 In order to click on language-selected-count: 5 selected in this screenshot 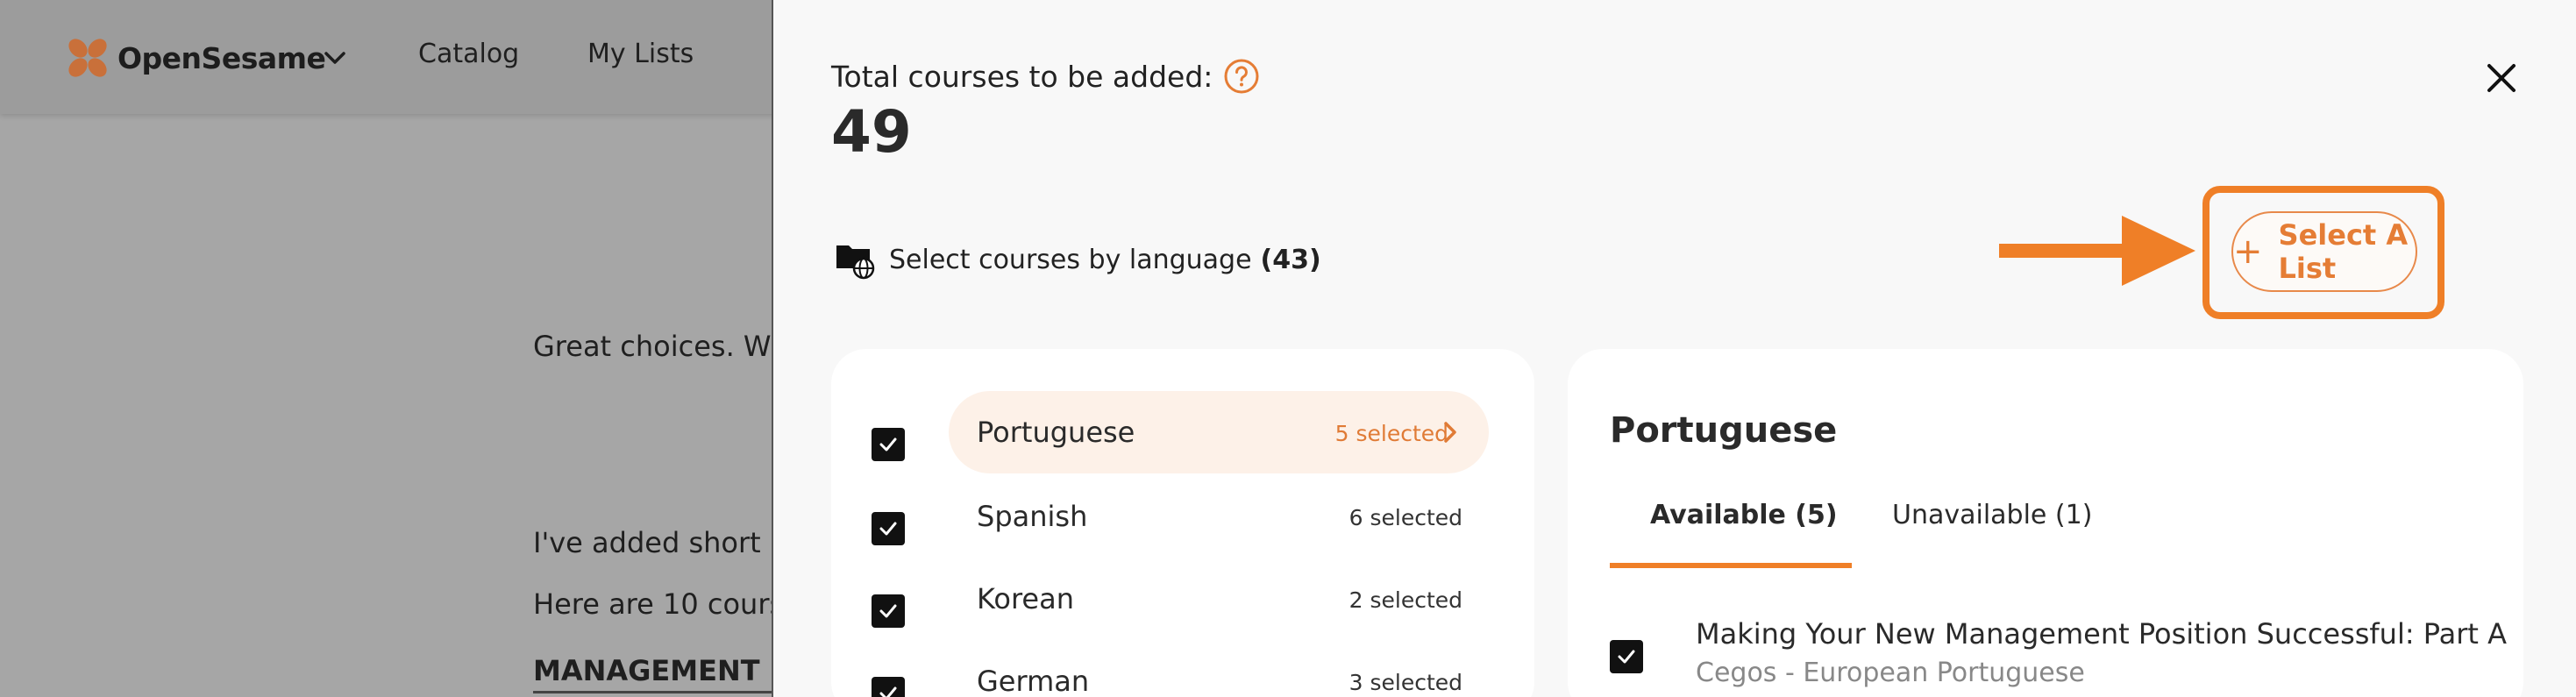, I will do `click(1391, 433)`.